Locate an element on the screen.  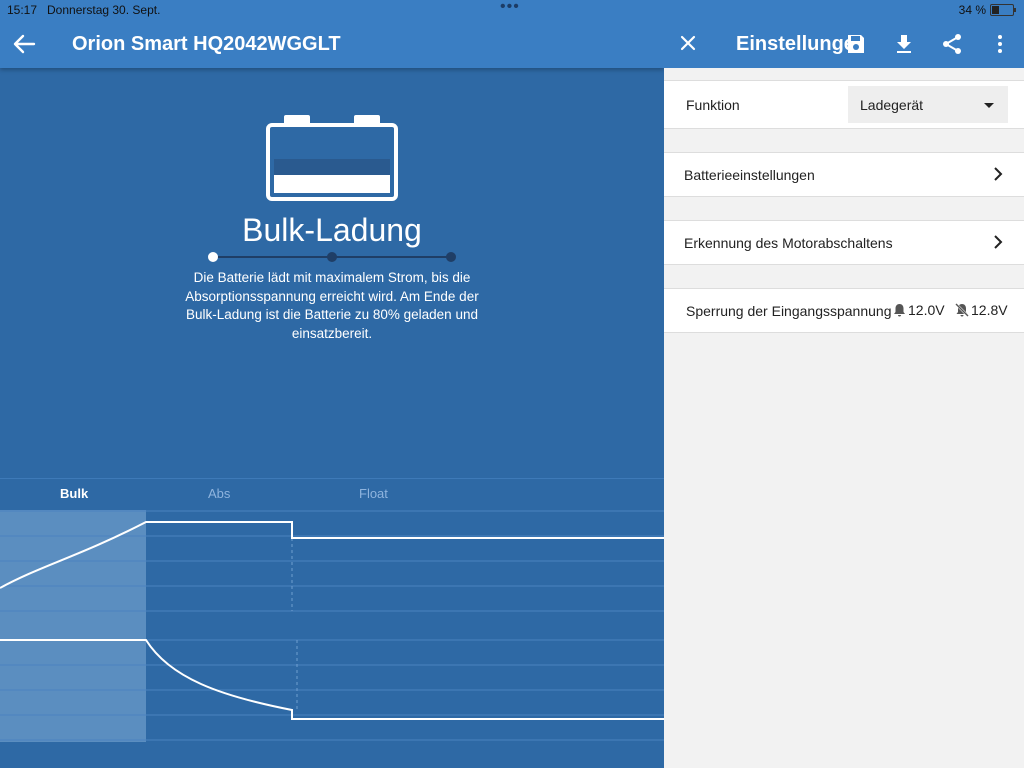
progress-step-bulk is located at coordinates (213, 257).